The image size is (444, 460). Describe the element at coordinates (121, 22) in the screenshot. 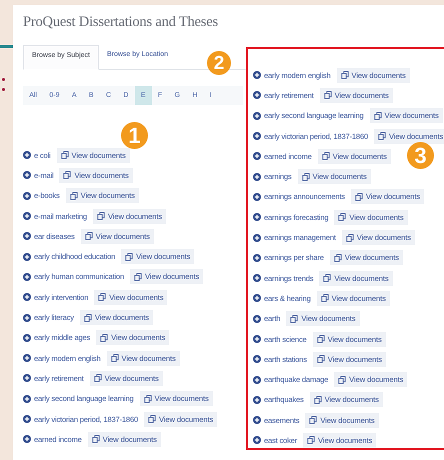

I see `page-title: ProQuest Dissertations and Theses` at that location.